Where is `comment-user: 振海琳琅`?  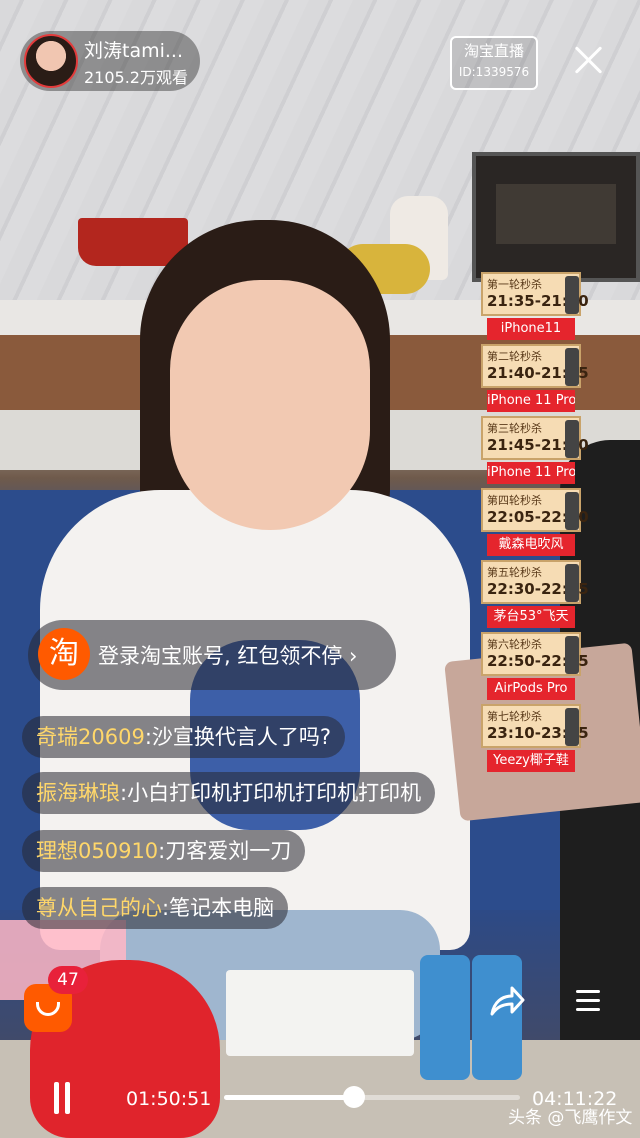 comment-user: 振海琳琅 is located at coordinates (78, 793).